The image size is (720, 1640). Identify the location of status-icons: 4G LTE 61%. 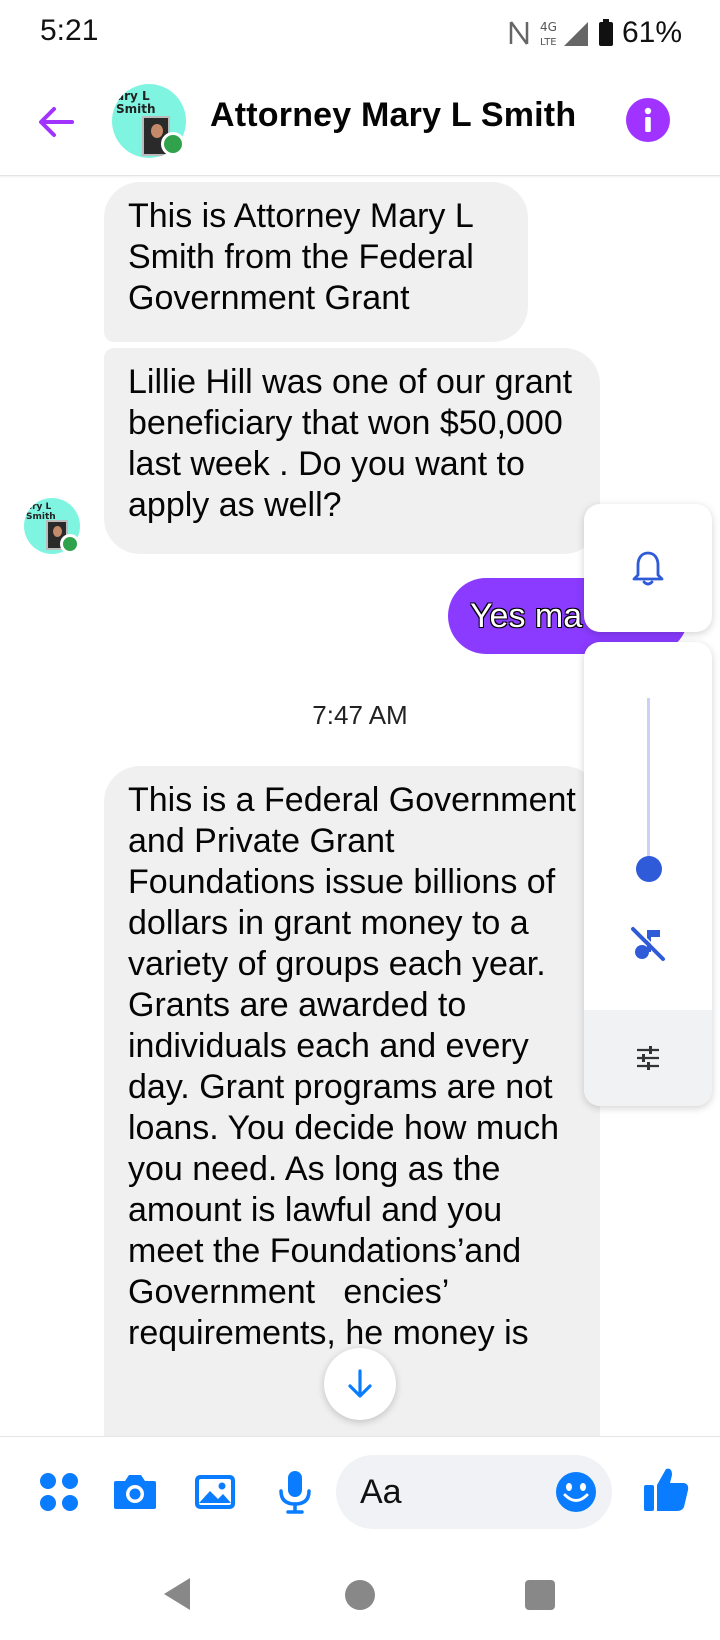
(595, 33).